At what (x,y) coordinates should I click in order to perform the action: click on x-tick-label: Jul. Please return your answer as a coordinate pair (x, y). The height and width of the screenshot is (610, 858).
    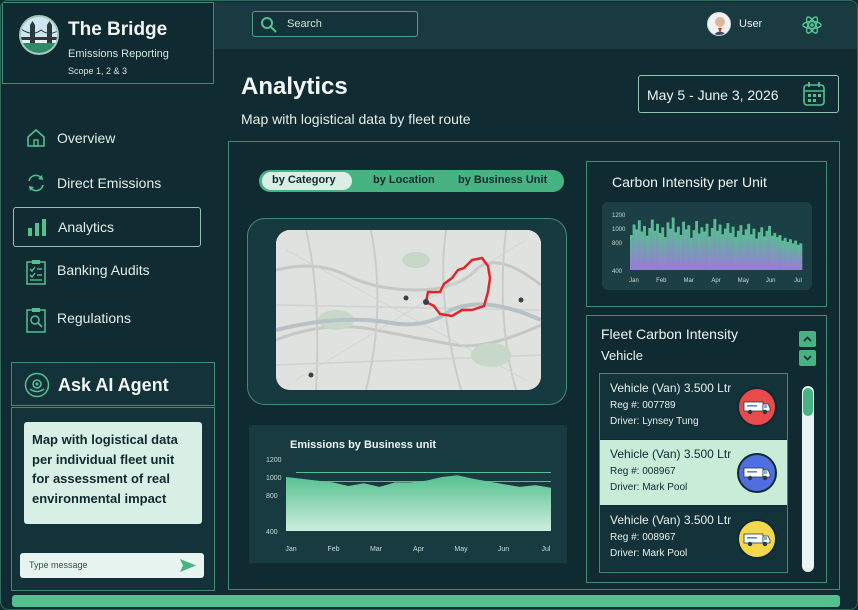
    Looking at the image, I should click on (546, 549).